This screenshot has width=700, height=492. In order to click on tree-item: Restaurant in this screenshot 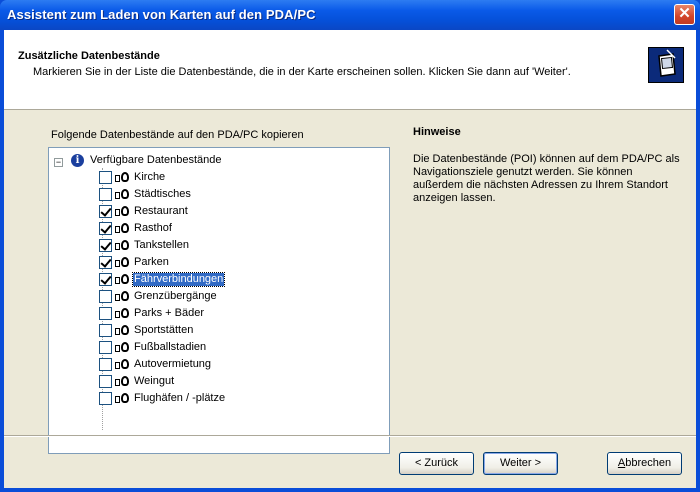, I will do `click(239, 212)`.